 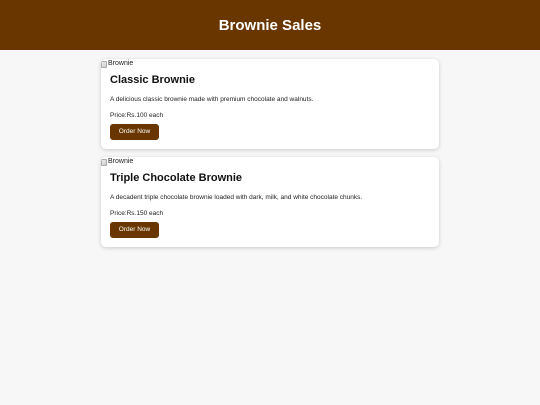 I want to click on page-title: Brownie Sales, so click(x=270, y=25).